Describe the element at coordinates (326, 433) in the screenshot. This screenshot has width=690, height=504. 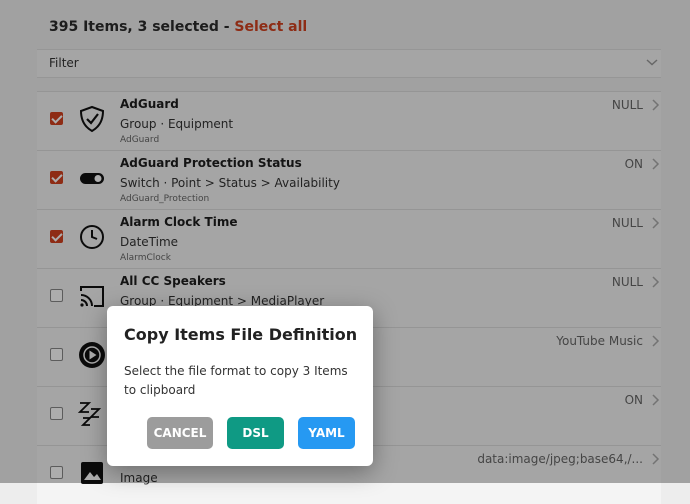
I see `yaml-button: YAML` at that location.